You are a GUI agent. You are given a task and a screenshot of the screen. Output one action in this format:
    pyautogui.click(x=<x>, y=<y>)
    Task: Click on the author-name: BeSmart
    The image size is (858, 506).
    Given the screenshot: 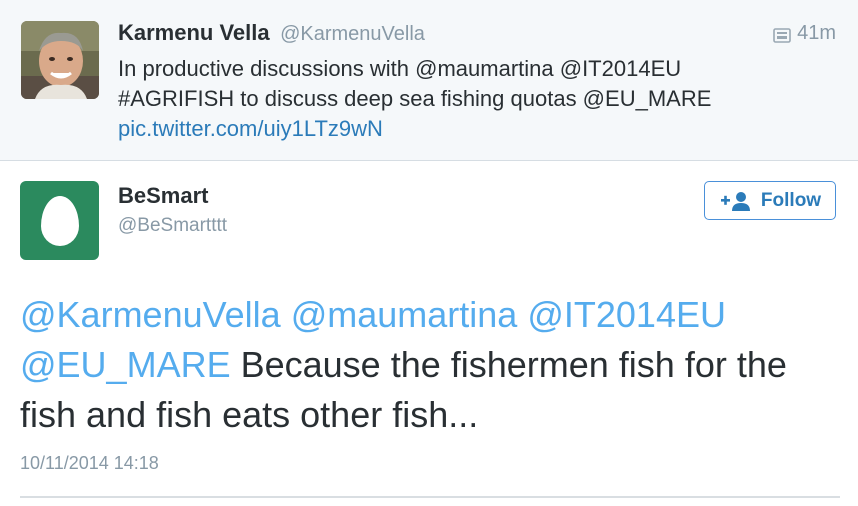 What is the action you would take?
    pyautogui.click(x=163, y=196)
    